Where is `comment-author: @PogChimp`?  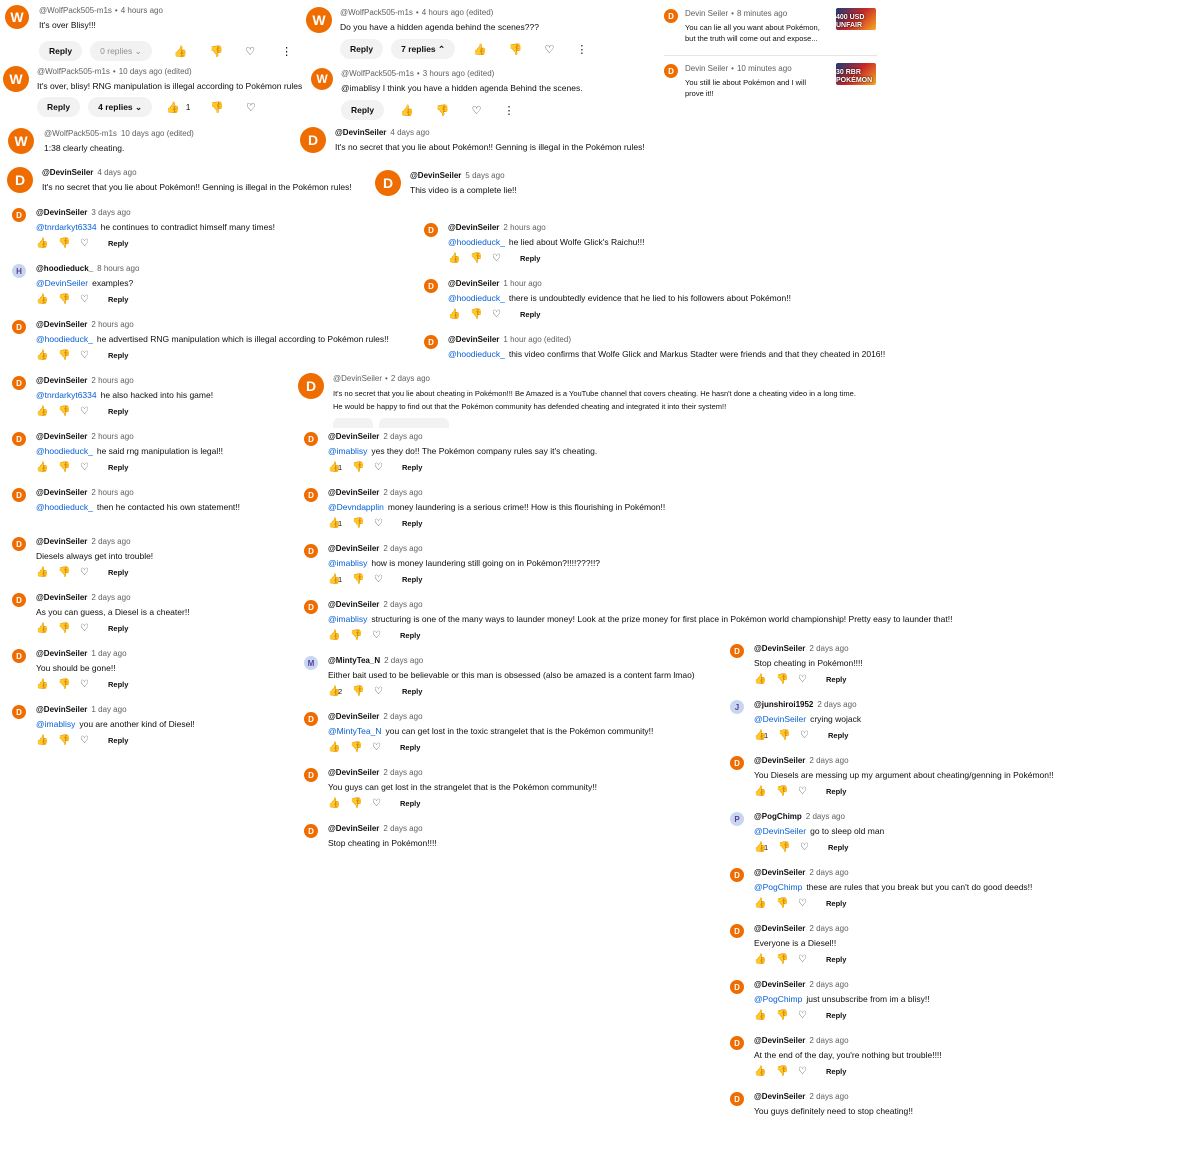
comment-author: @PogChimp is located at coordinates (778, 816).